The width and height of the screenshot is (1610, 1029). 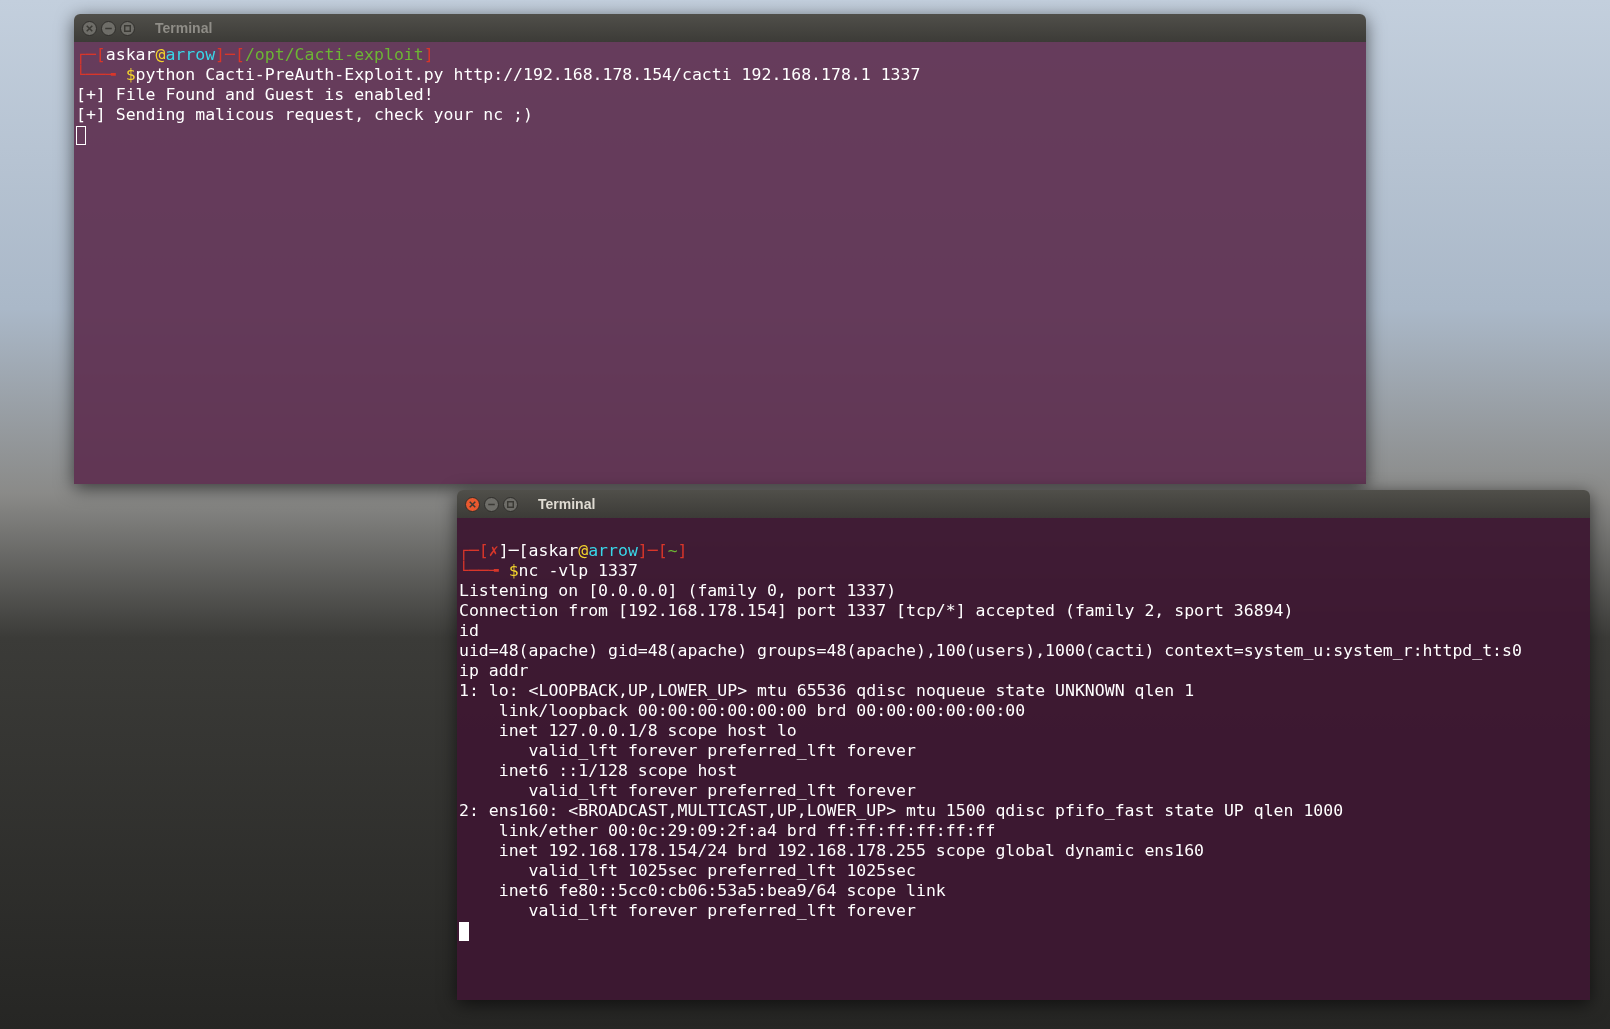 I want to click on output-line: ip addr, so click(x=494, y=671).